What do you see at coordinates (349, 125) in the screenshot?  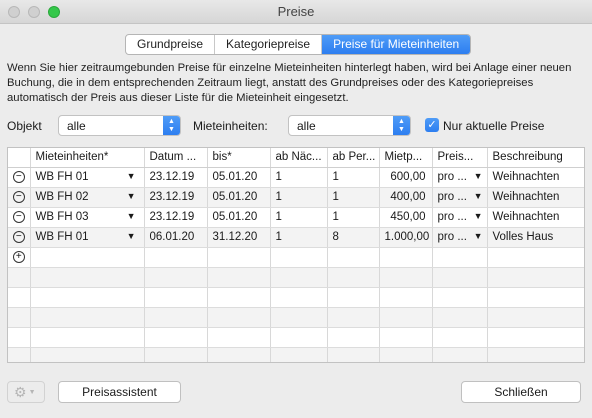 I see `mieteinheiten-select: alle ▲ ▼` at bounding box center [349, 125].